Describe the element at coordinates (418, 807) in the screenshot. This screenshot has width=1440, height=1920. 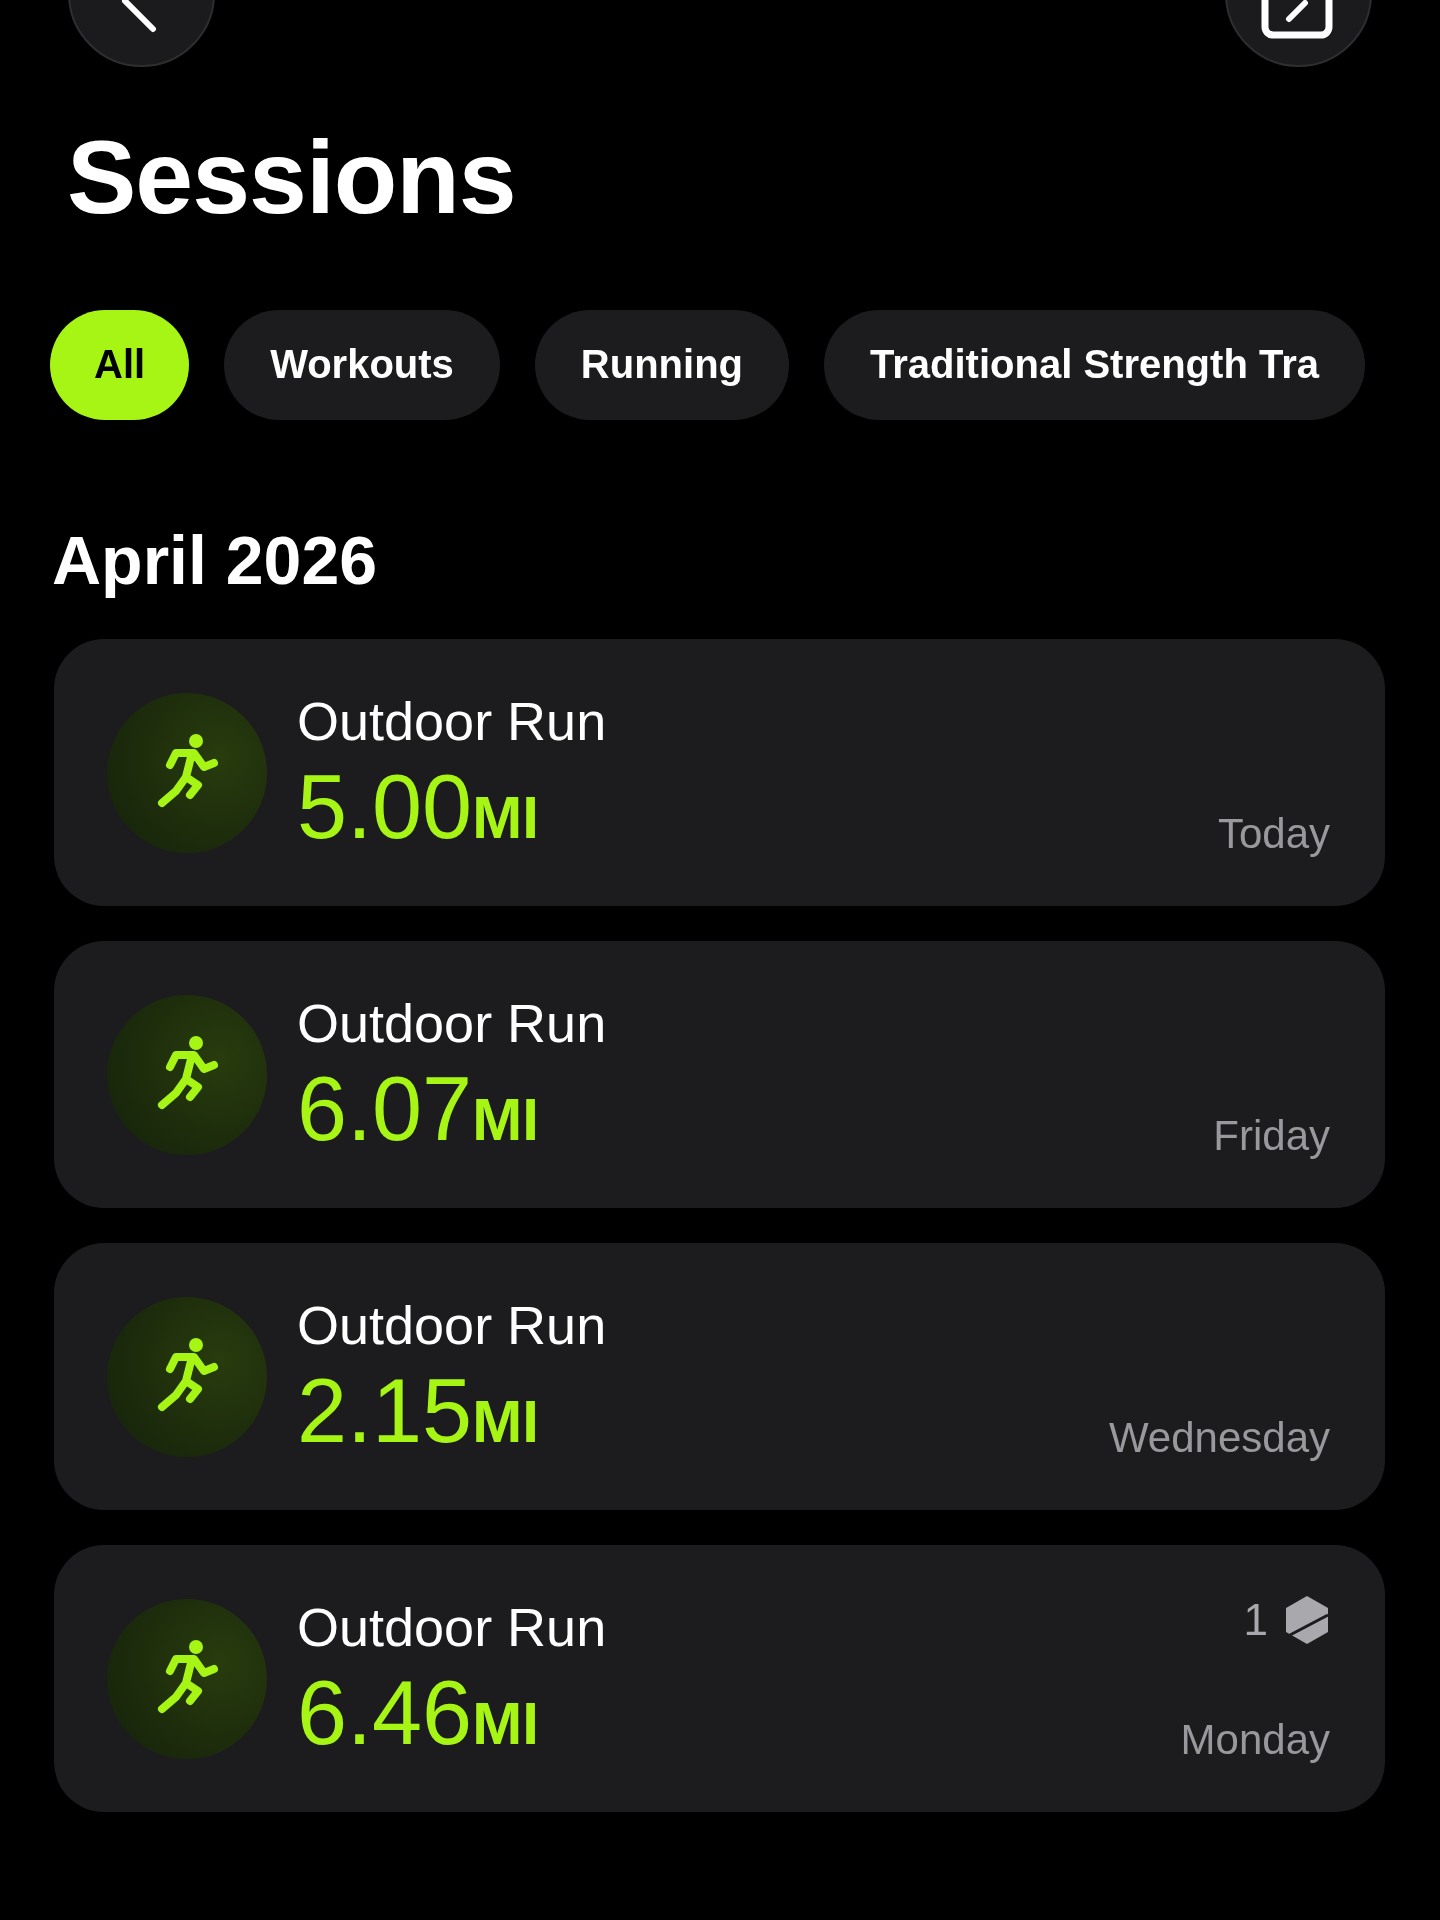
I see `session-distance: 5.00MI` at that location.